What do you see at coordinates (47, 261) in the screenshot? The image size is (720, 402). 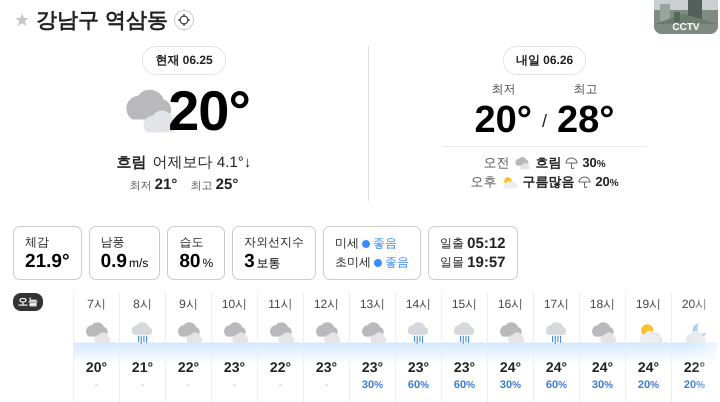 I see `card-value: 21.9°` at bounding box center [47, 261].